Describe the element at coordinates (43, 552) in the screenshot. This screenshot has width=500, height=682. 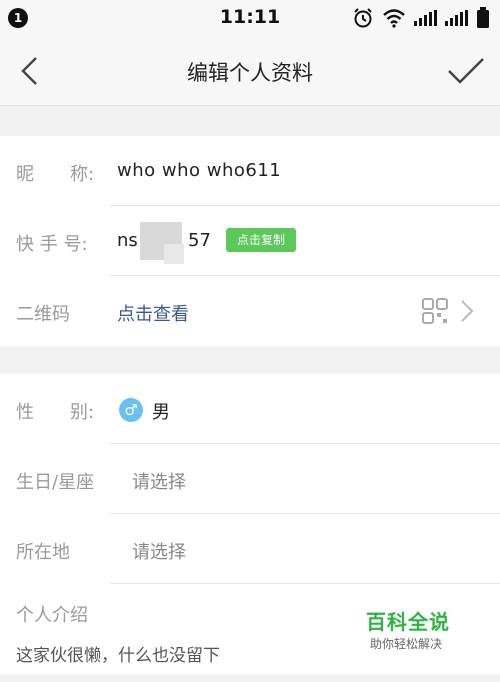
I see `location-label: 所在地` at that location.